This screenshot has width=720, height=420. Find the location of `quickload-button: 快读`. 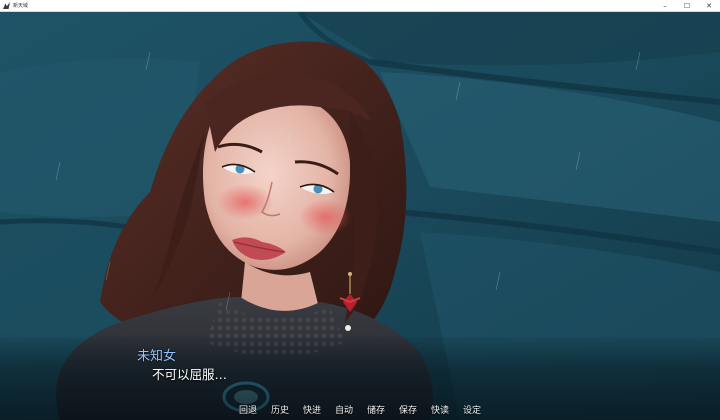

quickload-button: 快读 is located at coordinates (440, 411).